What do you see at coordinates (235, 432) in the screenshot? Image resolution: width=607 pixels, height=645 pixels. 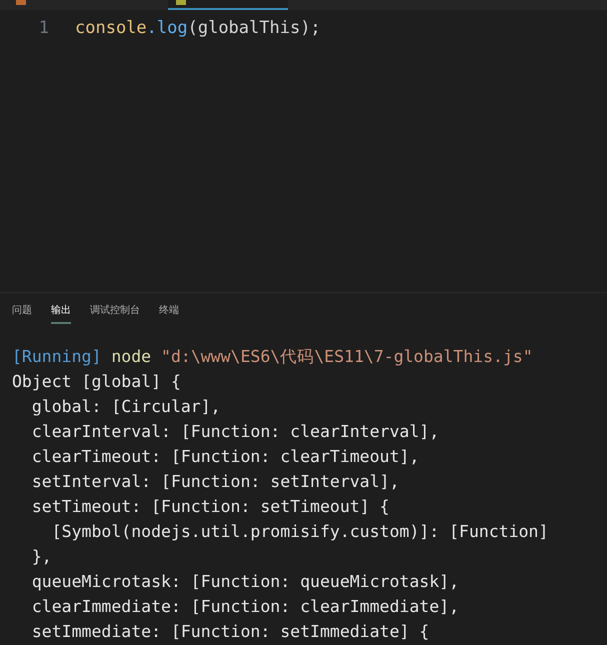 I see `output-line: clearInterval: [Function: clearInterval],` at bounding box center [235, 432].